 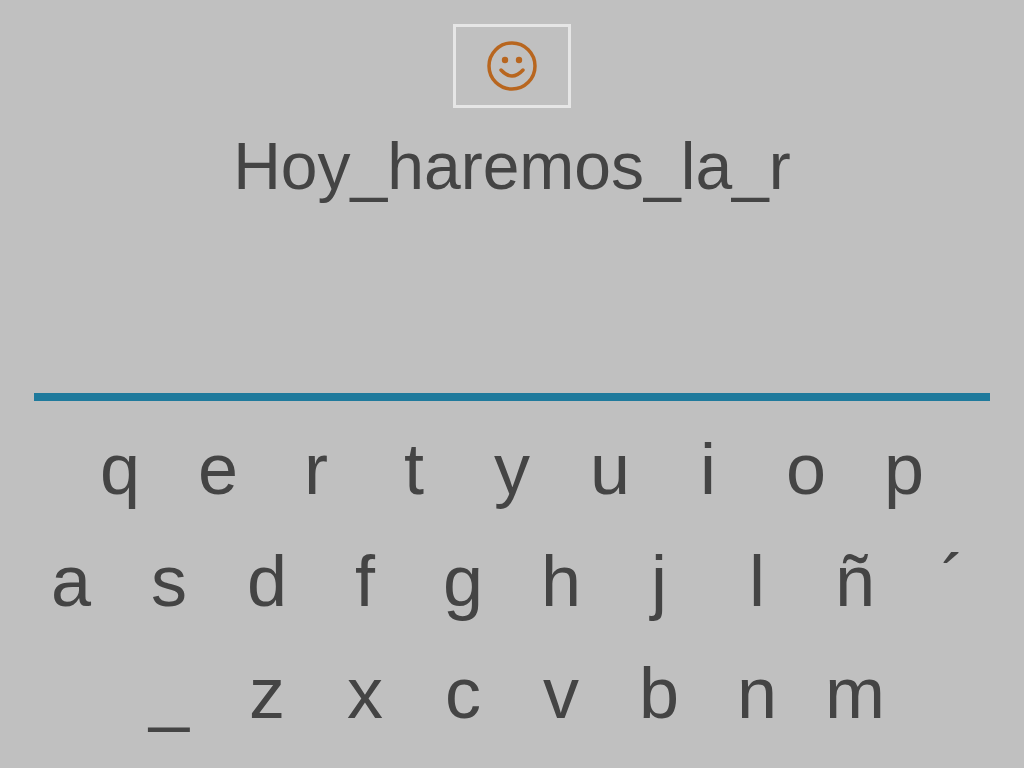 I want to click on smiley-icon, so click(x=512, y=66).